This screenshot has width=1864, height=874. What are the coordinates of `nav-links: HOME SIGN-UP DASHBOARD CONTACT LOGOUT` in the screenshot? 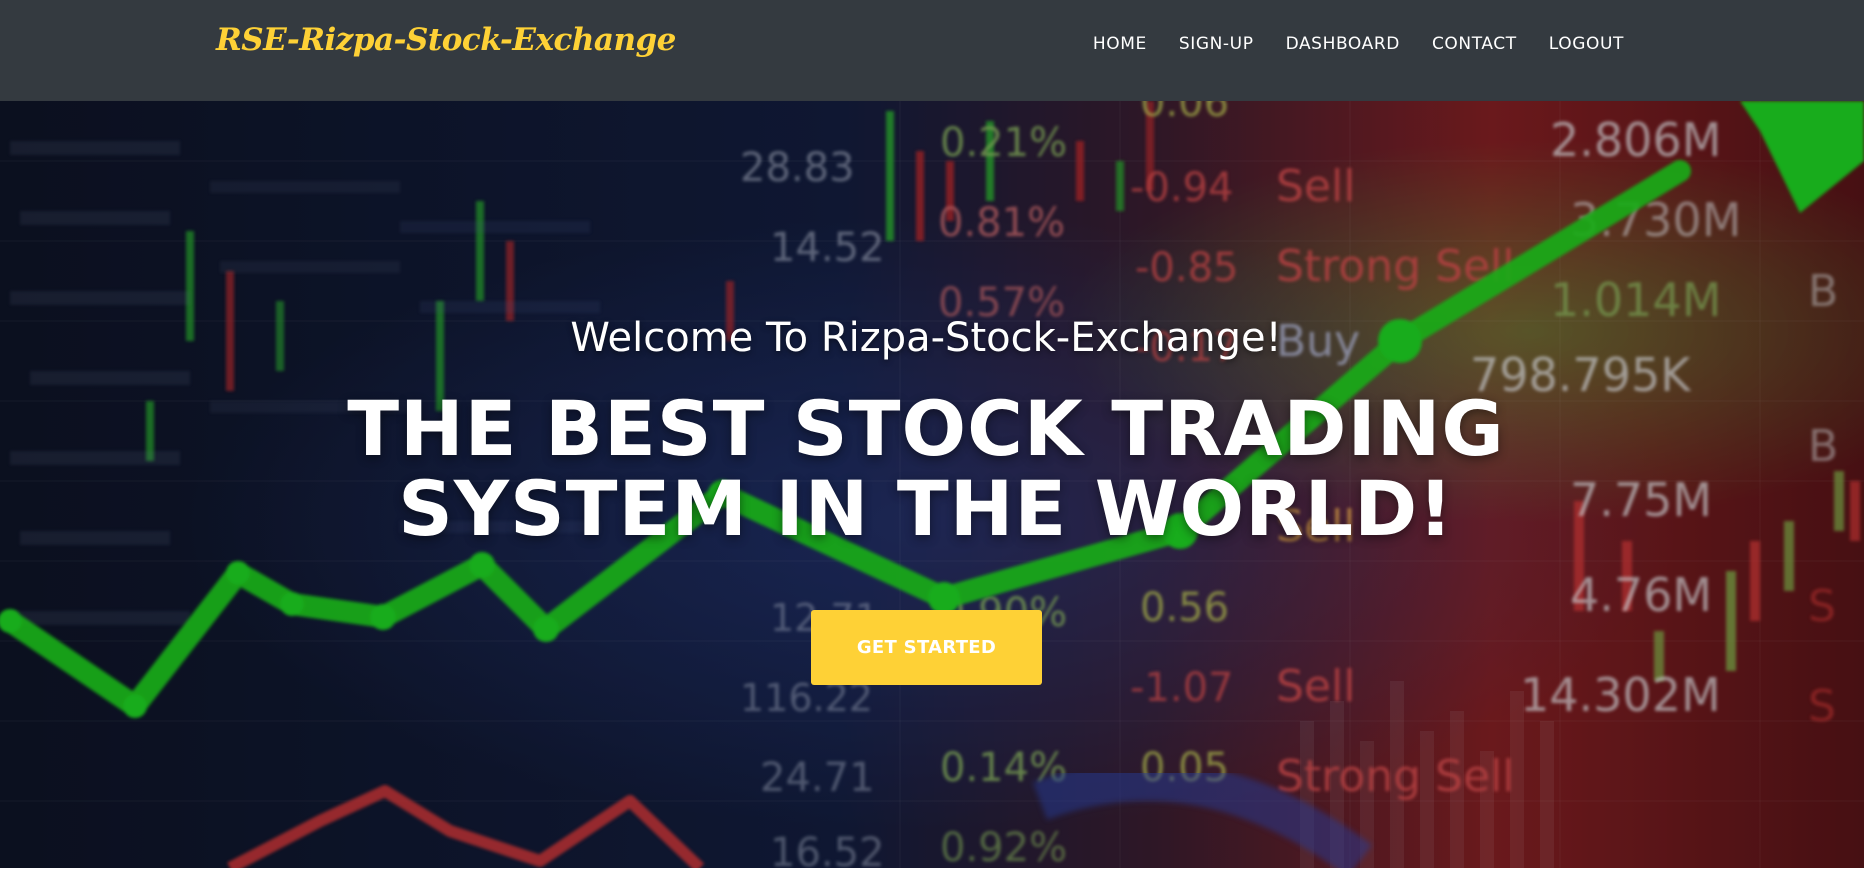 It's located at (1358, 44).